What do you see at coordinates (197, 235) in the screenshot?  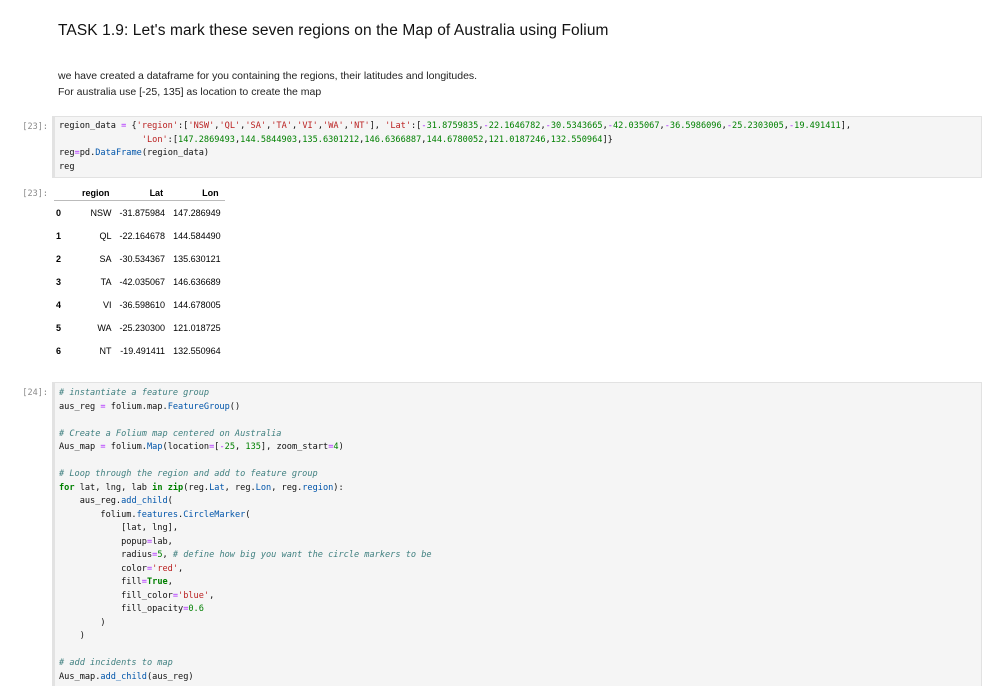 I see `lon-cell: 144.584490` at bounding box center [197, 235].